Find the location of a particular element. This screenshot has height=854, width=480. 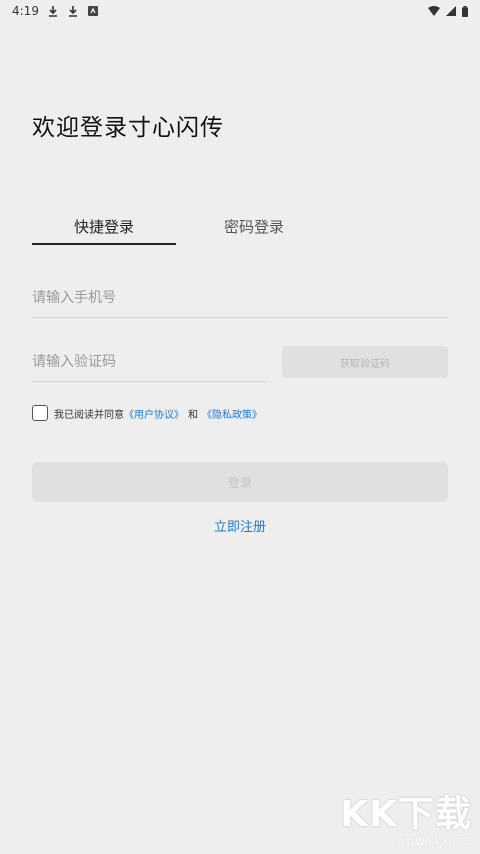

active-tab-indicator is located at coordinates (104, 244).